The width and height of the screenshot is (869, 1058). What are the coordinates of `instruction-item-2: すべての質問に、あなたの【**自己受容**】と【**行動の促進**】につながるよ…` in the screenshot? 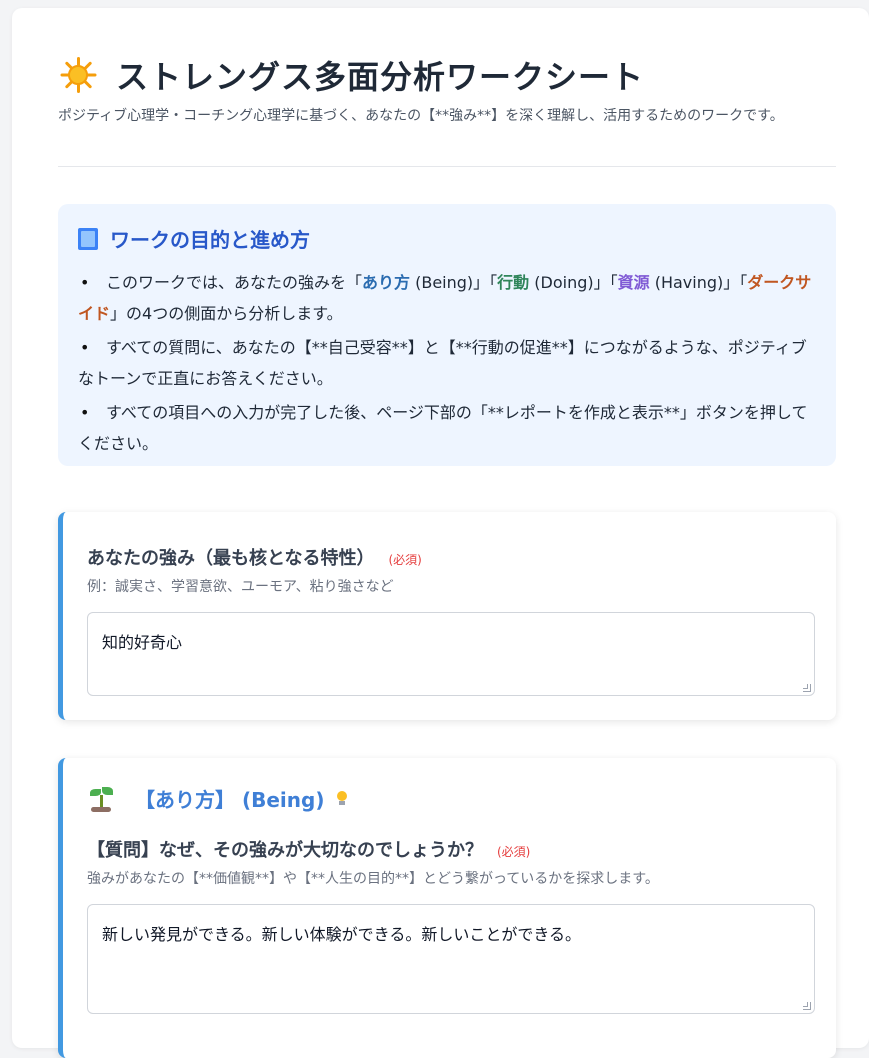 It's located at (434, 363).